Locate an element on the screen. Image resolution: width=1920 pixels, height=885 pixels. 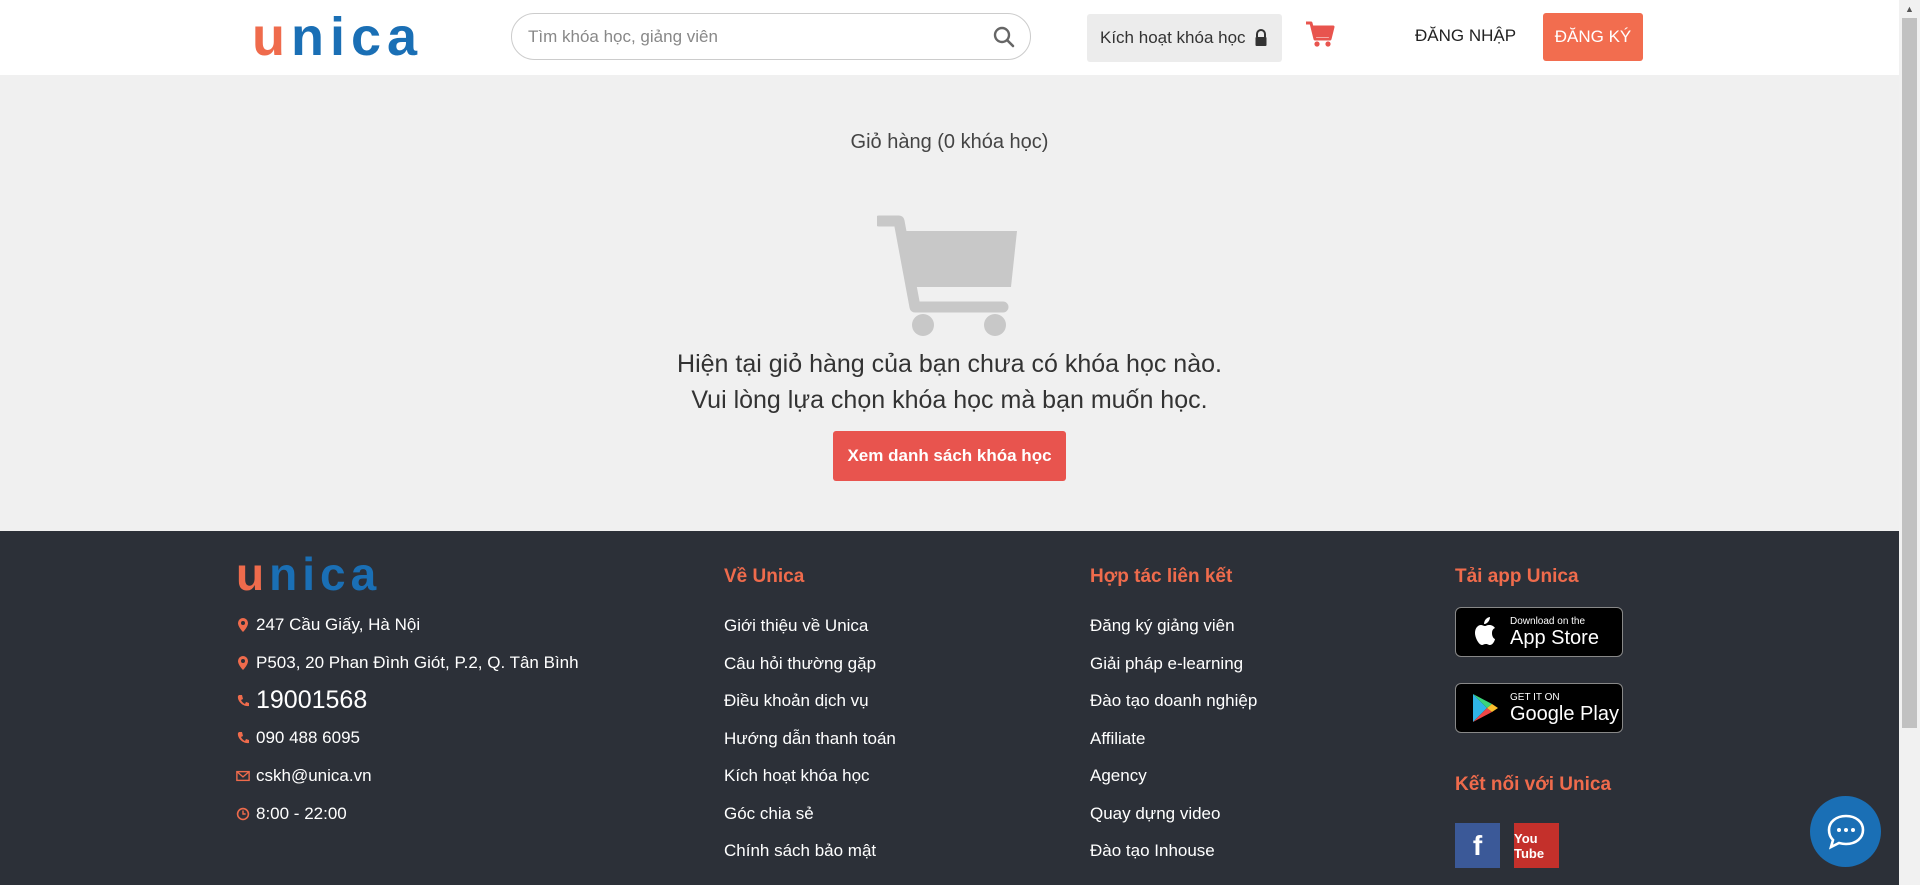
google-play-icon is located at coordinates (1485, 708).